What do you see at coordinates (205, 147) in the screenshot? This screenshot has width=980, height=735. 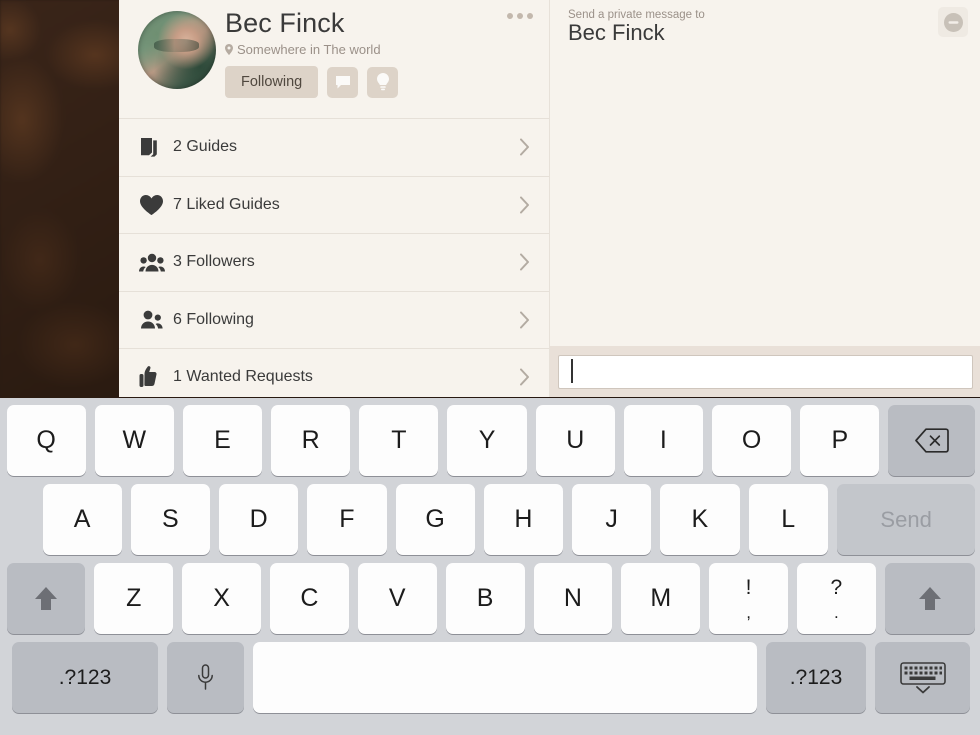 I see `list-item-label: 2 Guides` at bounding box center [205, 147].